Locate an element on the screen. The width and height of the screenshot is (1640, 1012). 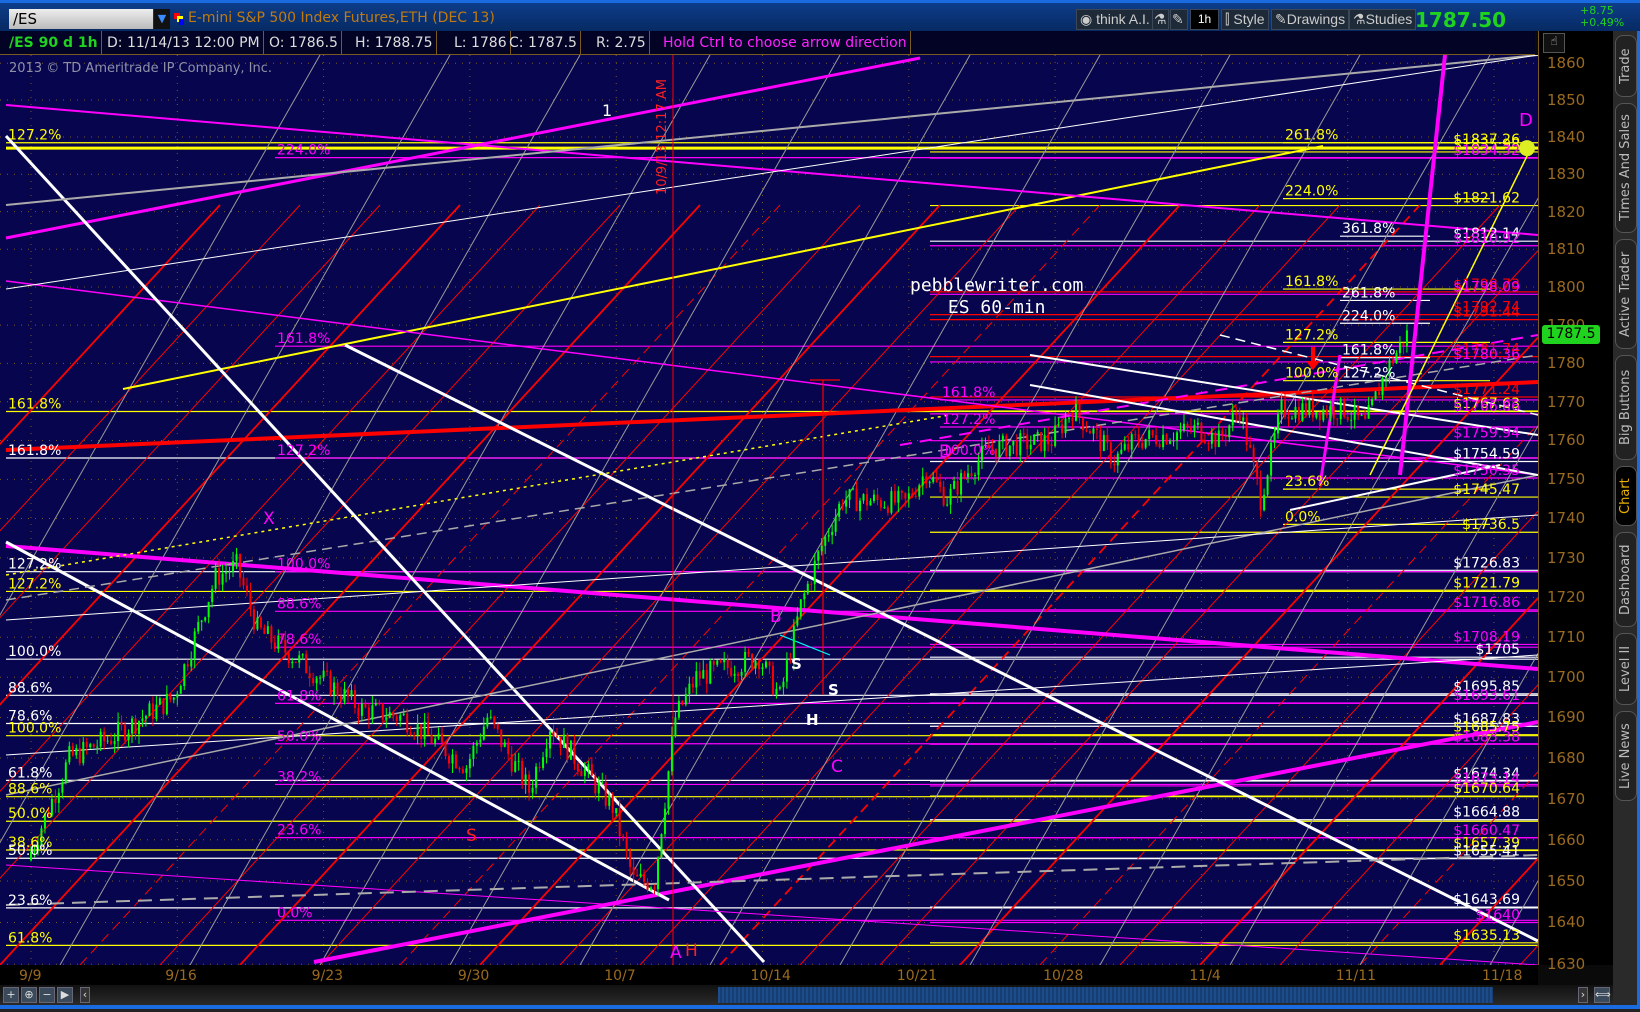
fib-label: 224.0% is located at coordinates (1368, 316).